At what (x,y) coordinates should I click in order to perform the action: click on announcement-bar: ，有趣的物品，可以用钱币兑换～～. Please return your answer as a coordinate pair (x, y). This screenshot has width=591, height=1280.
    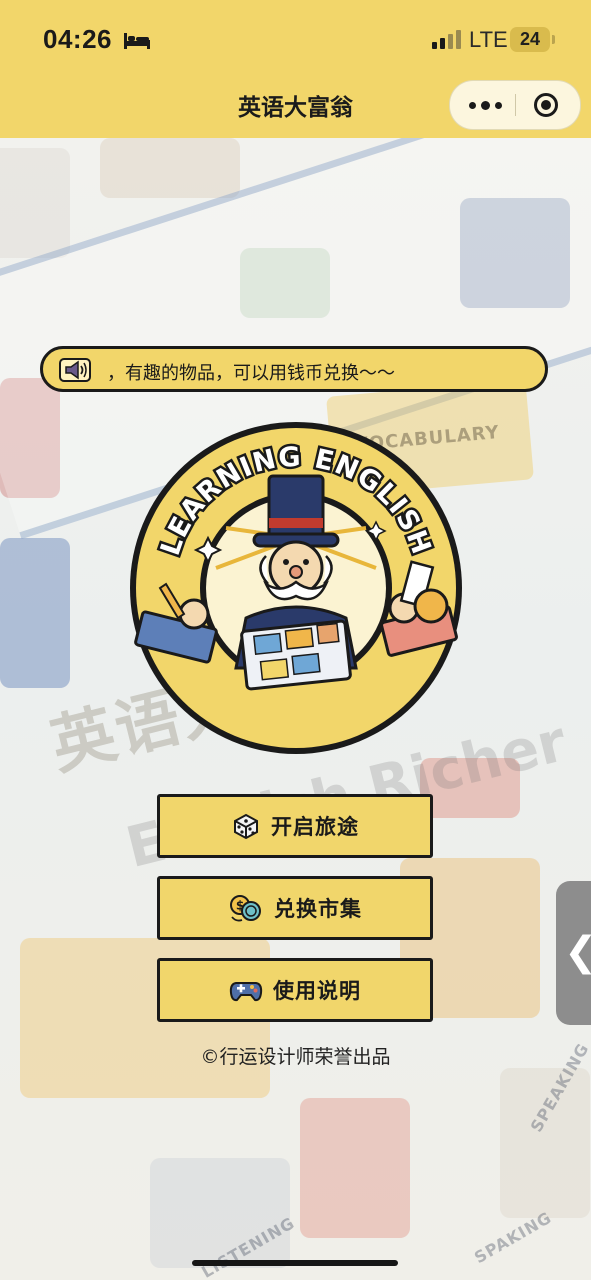
    Looking at the image, I should click on (294, 369).